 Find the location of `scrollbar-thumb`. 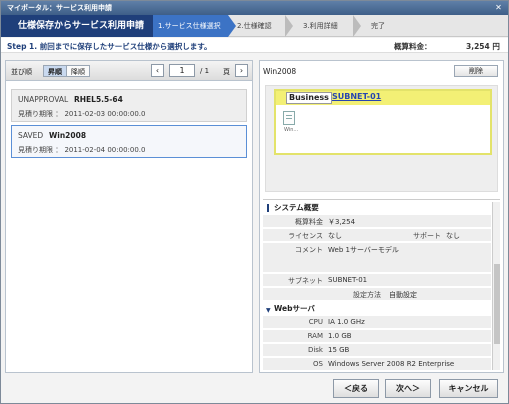

scrollbar-thumb is located at coordinates (497, 304).